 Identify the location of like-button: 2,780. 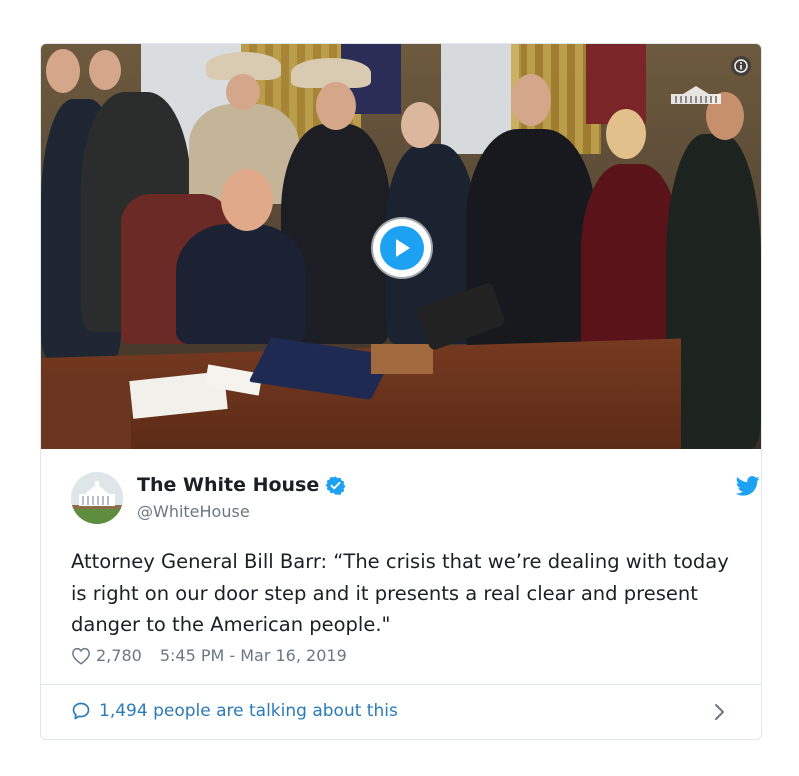
(106, 655).